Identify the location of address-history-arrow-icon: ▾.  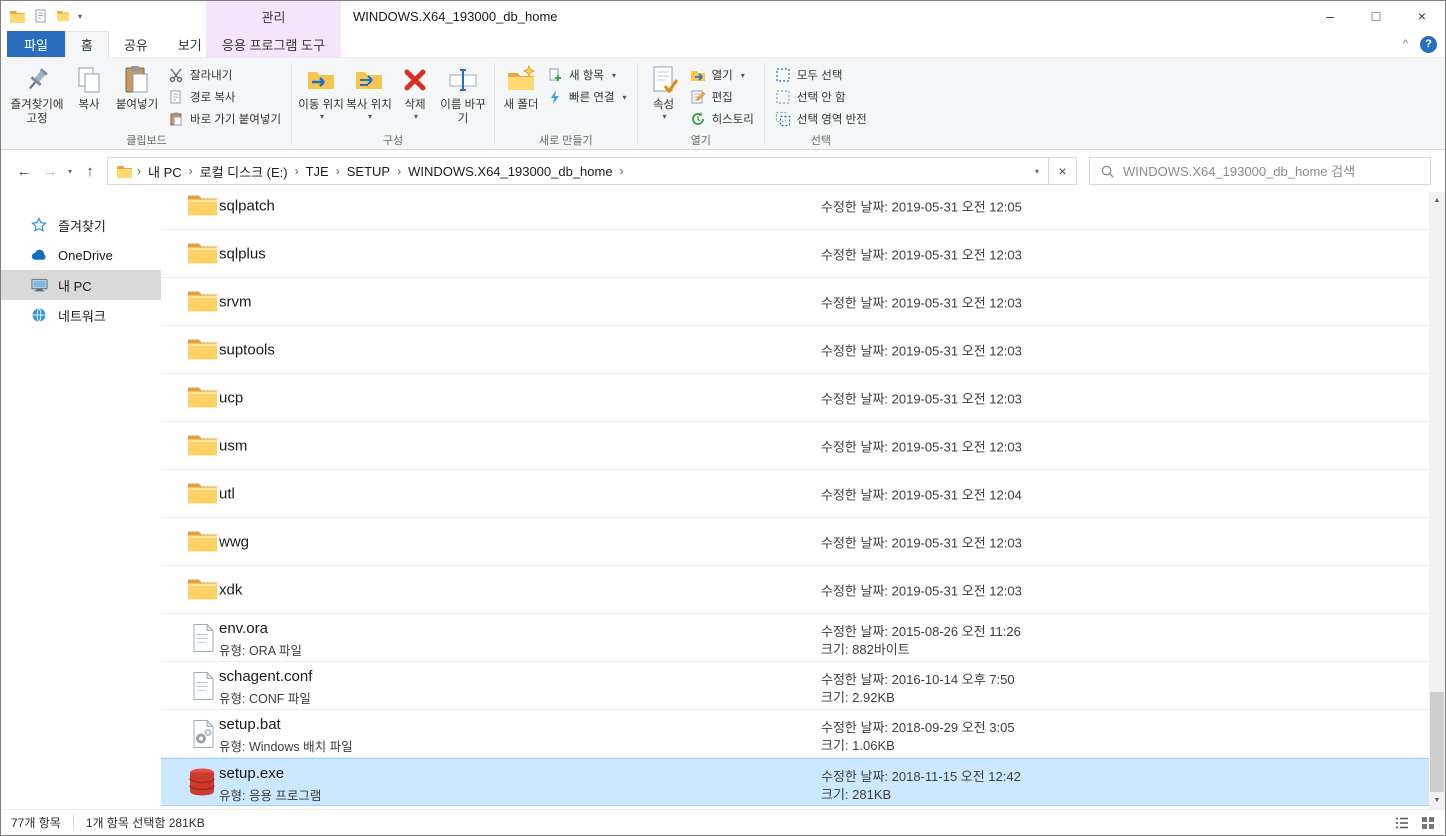
(1037, 171).